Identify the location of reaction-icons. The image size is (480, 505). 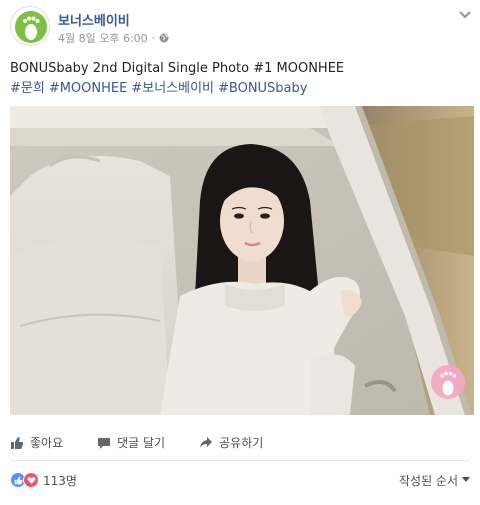
(24, 480).